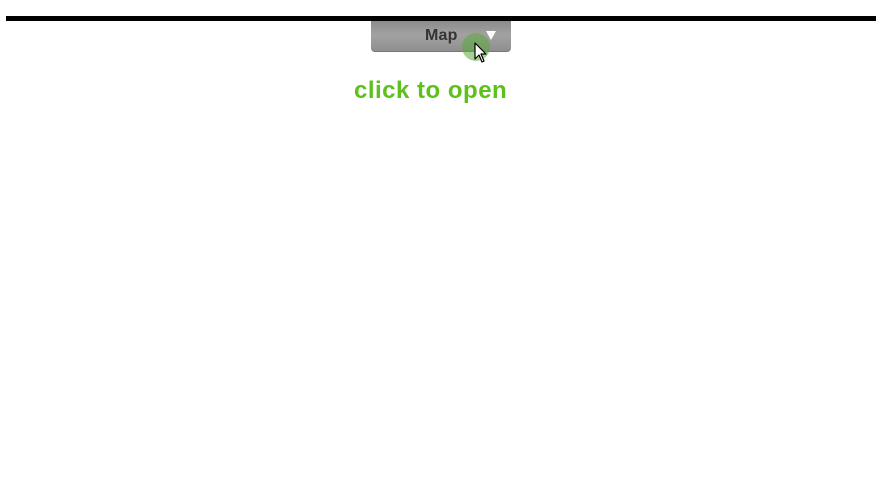 This screenshot has width=887, height=502. I want to click on mouse-pointer-icon, so click(480, 52).